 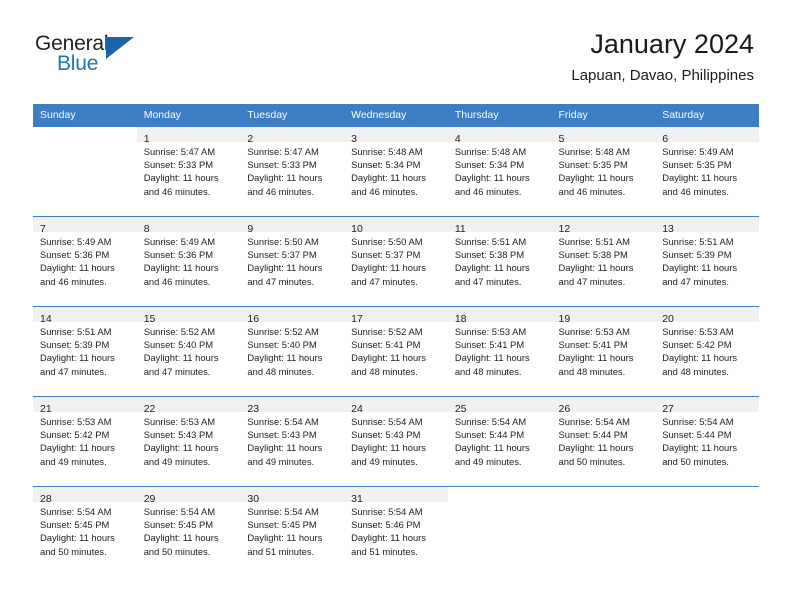 What do you see at coordinates (603, 115) in the screenshot?
I see `weekday-header-friday: Friday` at bounding box center [603, 115].